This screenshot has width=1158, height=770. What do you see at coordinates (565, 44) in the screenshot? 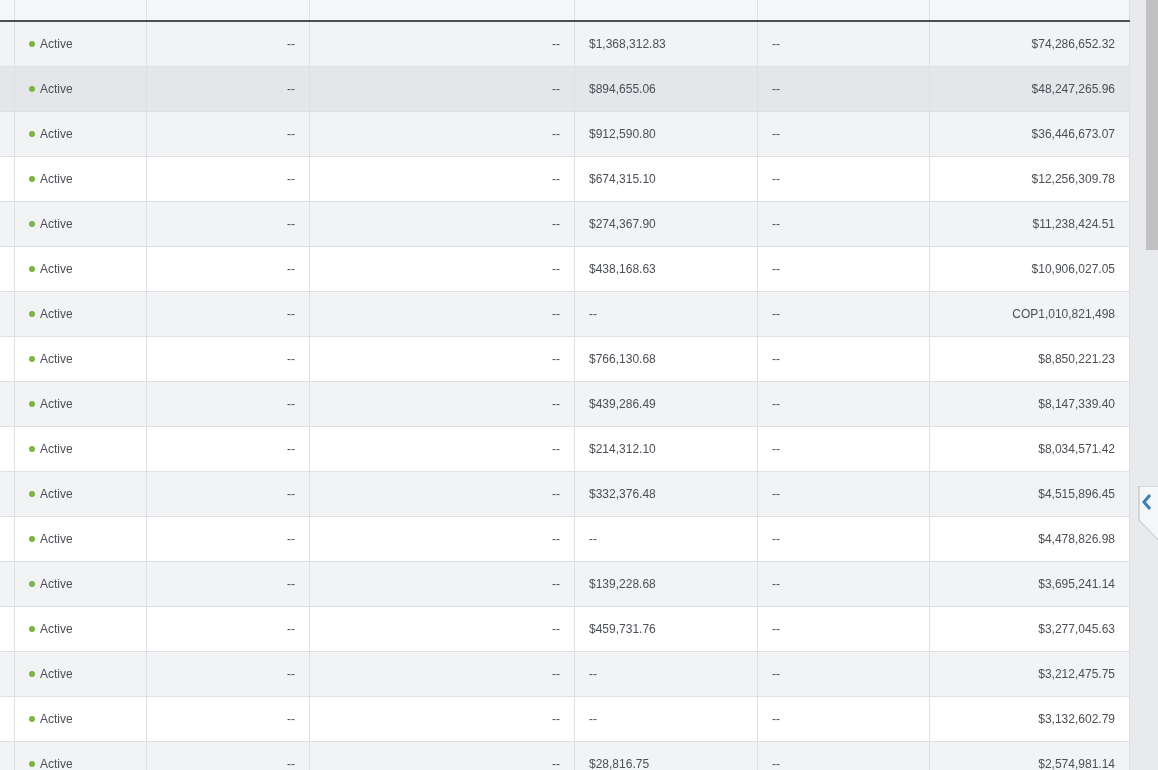
I see `table-row: Active -- -- $1,368,312.83 -- $74,286,652.32` at bounding box center [565, 44].